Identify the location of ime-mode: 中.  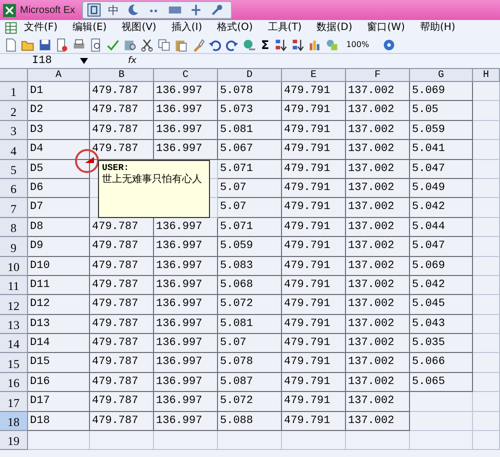
(113, 10).